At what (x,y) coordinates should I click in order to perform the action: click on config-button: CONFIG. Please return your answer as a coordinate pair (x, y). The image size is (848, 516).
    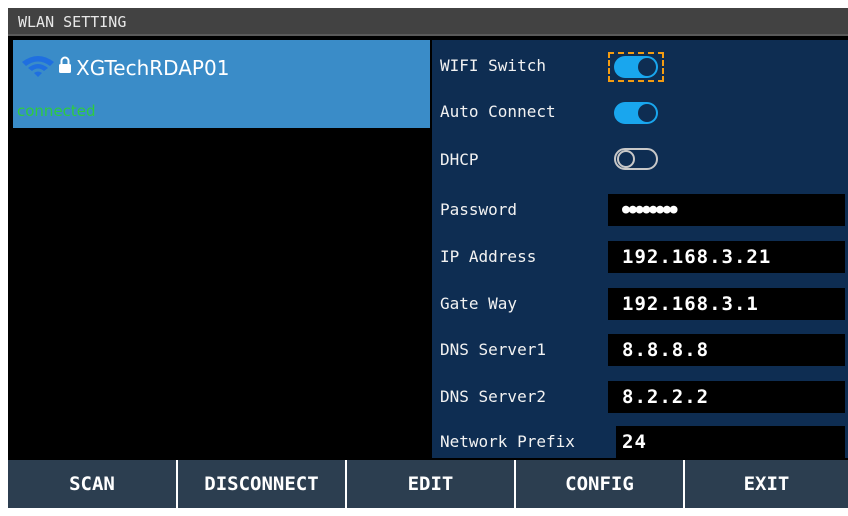
    Looking at the image, I should click on (599, 484).